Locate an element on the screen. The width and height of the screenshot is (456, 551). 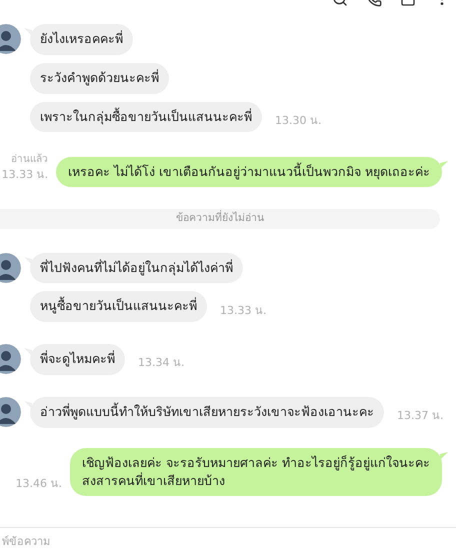
message-time: 13.30 น. is located at coordinates (298, 120).